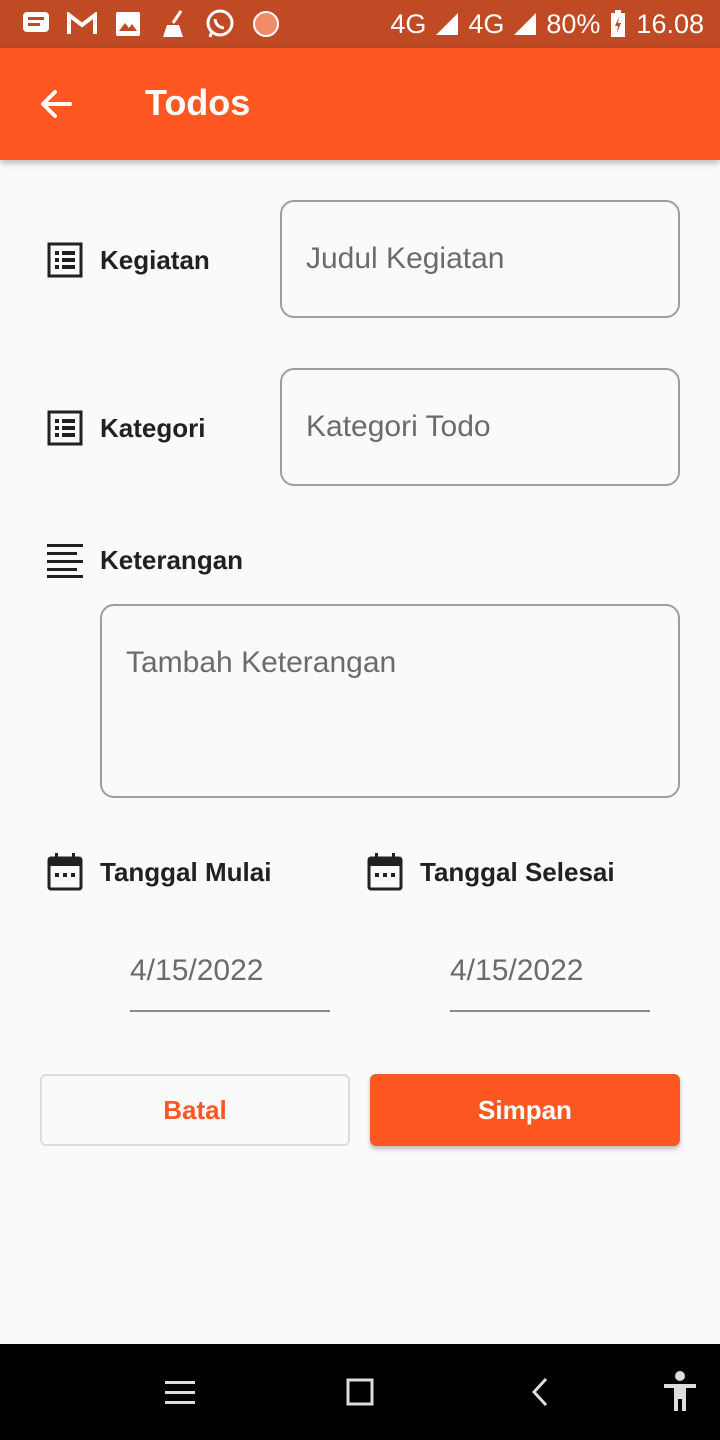  Describe the element at coordinates (525, 1110) in the screenshot. I see `save-button: Simpan` at that location.